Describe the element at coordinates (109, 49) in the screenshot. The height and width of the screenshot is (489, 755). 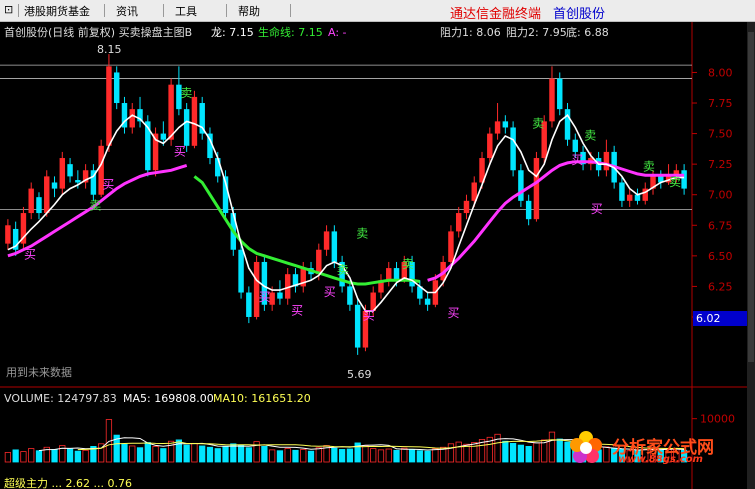
I see `peak-price-label: 8.15` at that location.